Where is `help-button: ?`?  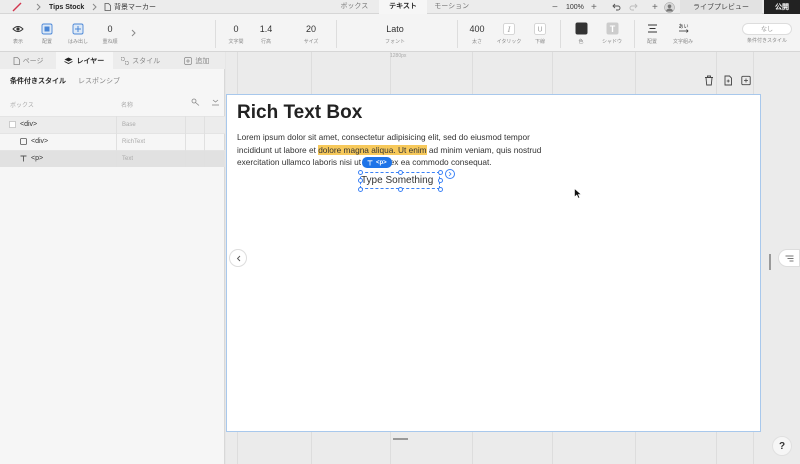
help-button: ? is located at coordinates (782, 446).